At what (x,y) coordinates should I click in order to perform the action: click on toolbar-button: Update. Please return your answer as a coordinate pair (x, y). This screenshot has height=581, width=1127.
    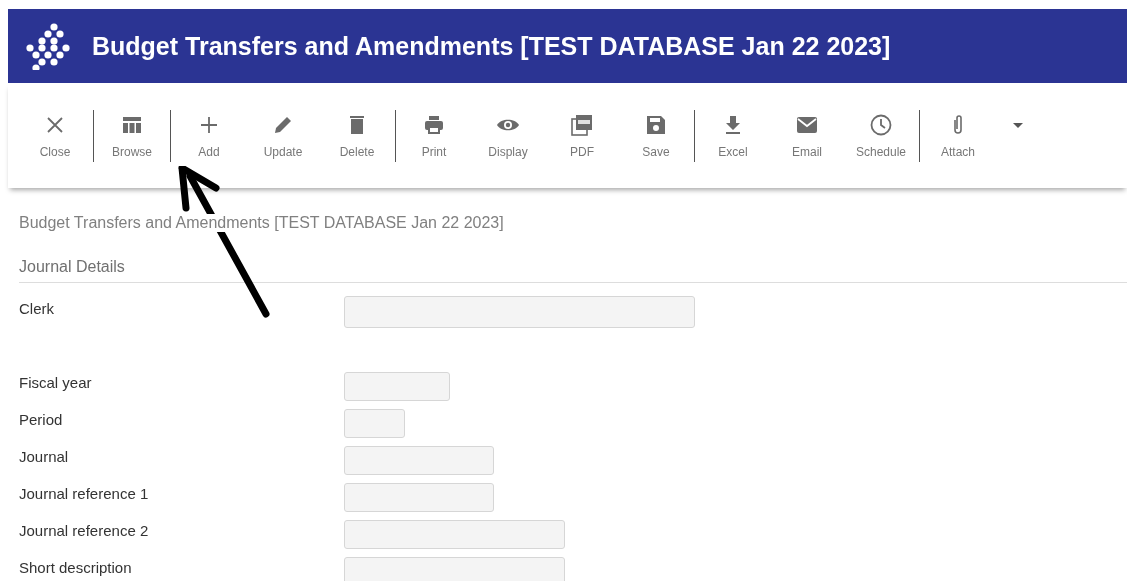
    Looking at the image, I should click on (283, 135).